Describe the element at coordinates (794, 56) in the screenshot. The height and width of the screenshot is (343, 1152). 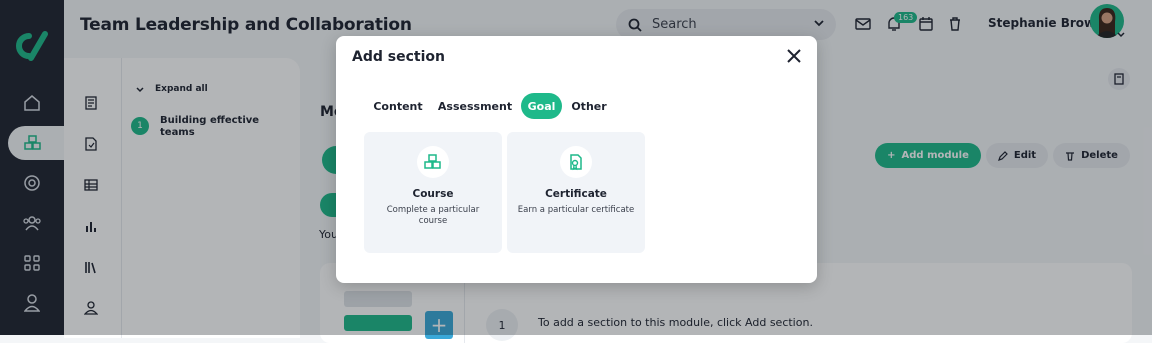
I see `close-icon` at that location.